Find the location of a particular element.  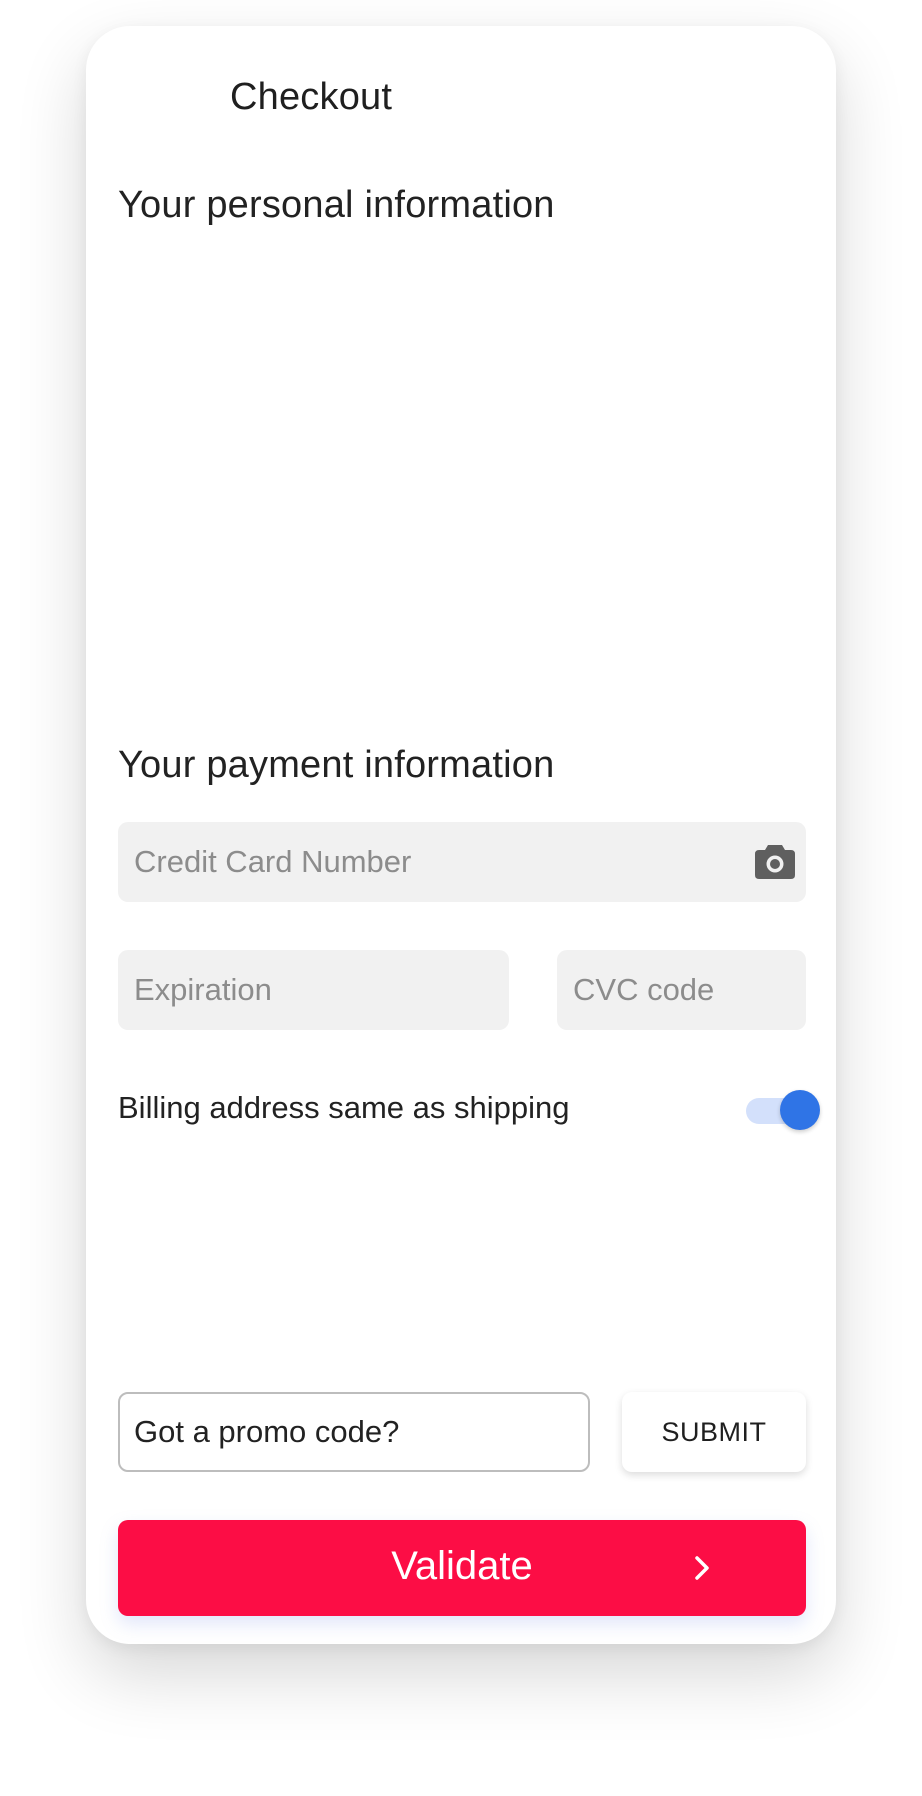

personal-info-heading: Your personal information is located at coordinates (336, 205).